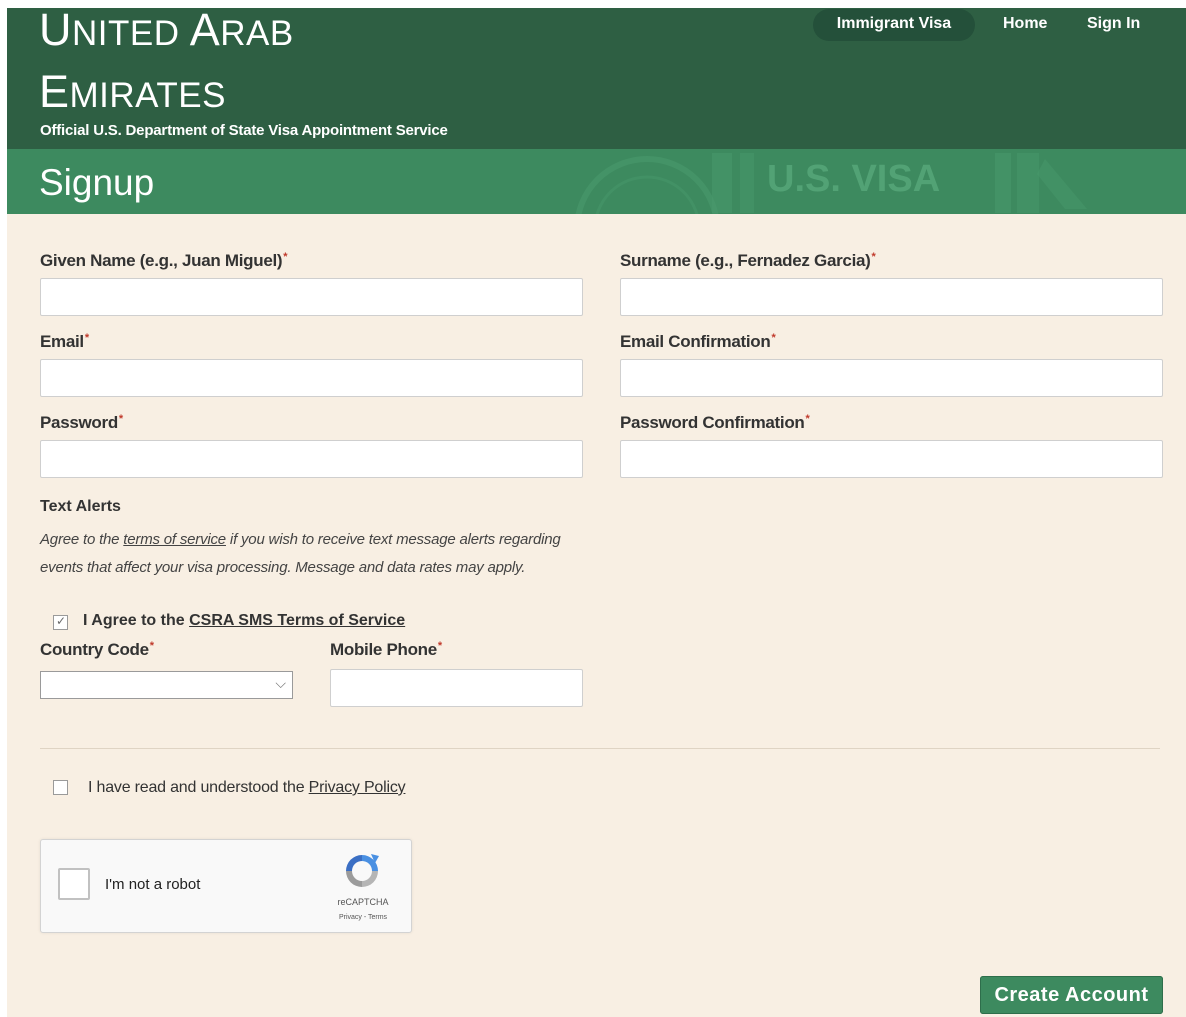  I want to click on country-name-line-2: Emirates, so click(132, 91).